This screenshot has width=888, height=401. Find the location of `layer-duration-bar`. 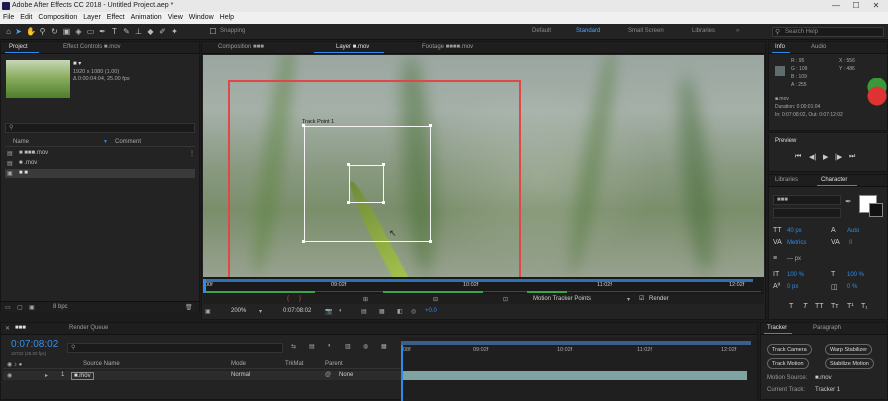

layer-duration-bar is located at coordinates (574, 375).